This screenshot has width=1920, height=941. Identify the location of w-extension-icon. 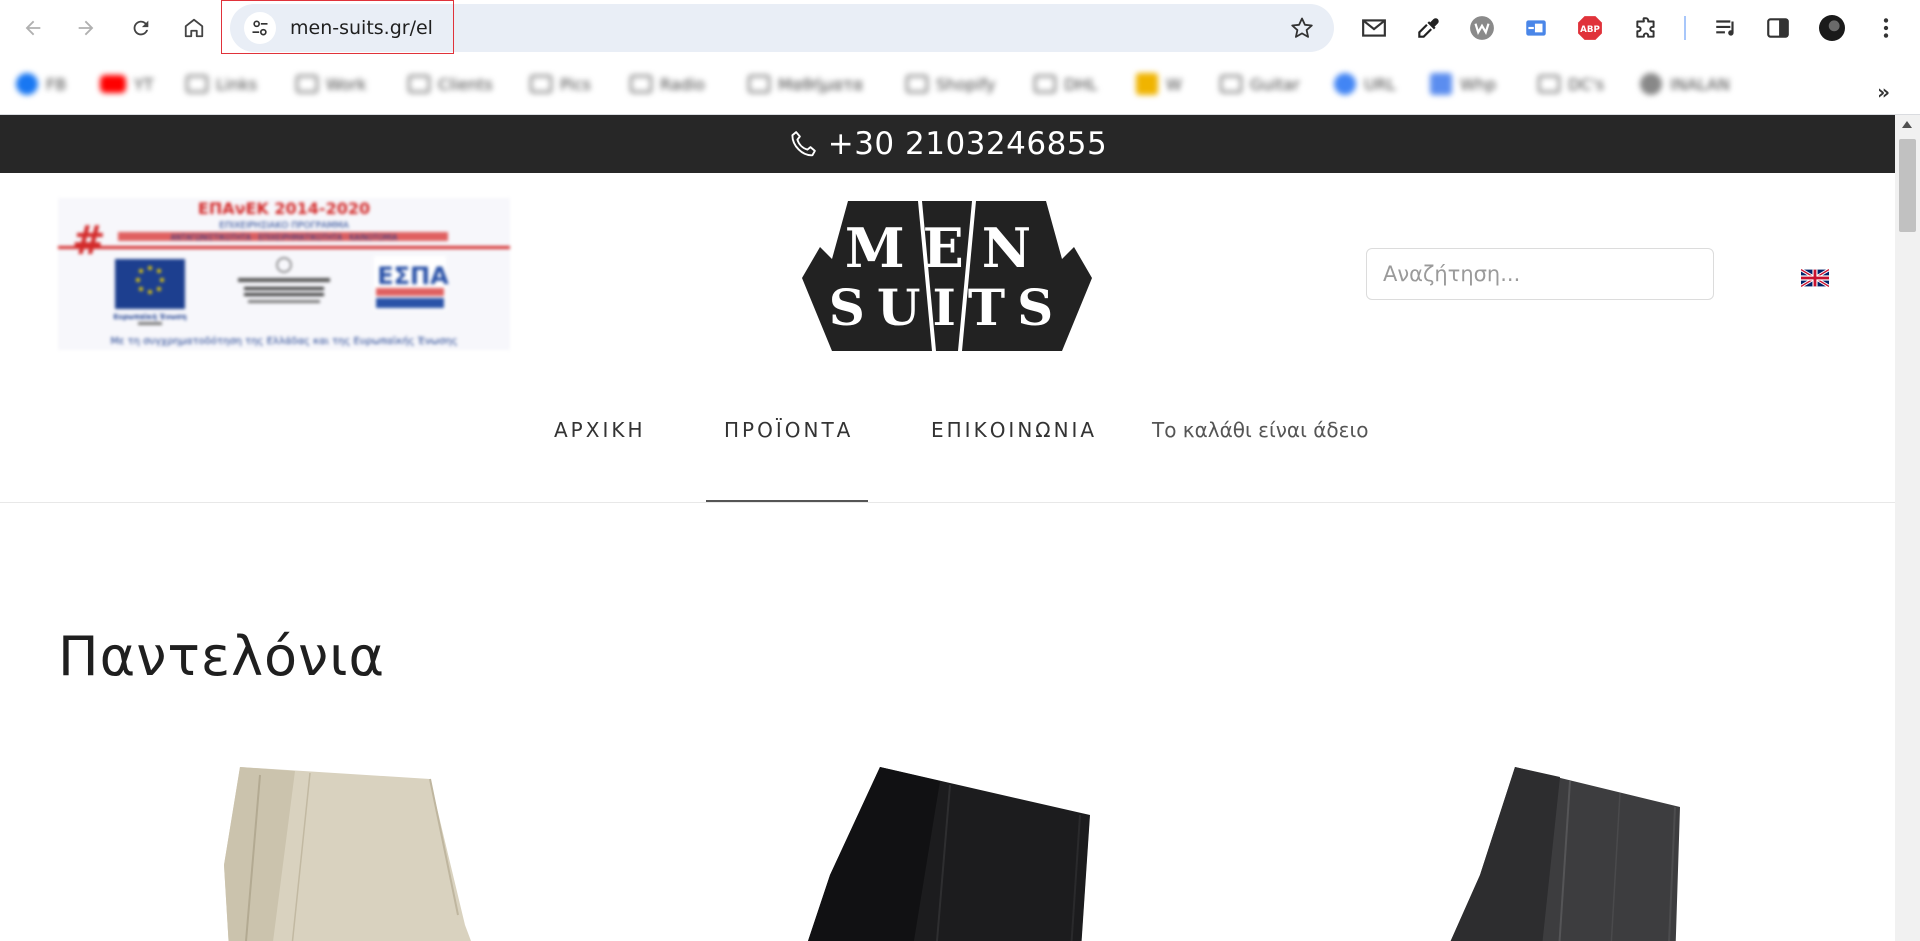
(1482, 28).